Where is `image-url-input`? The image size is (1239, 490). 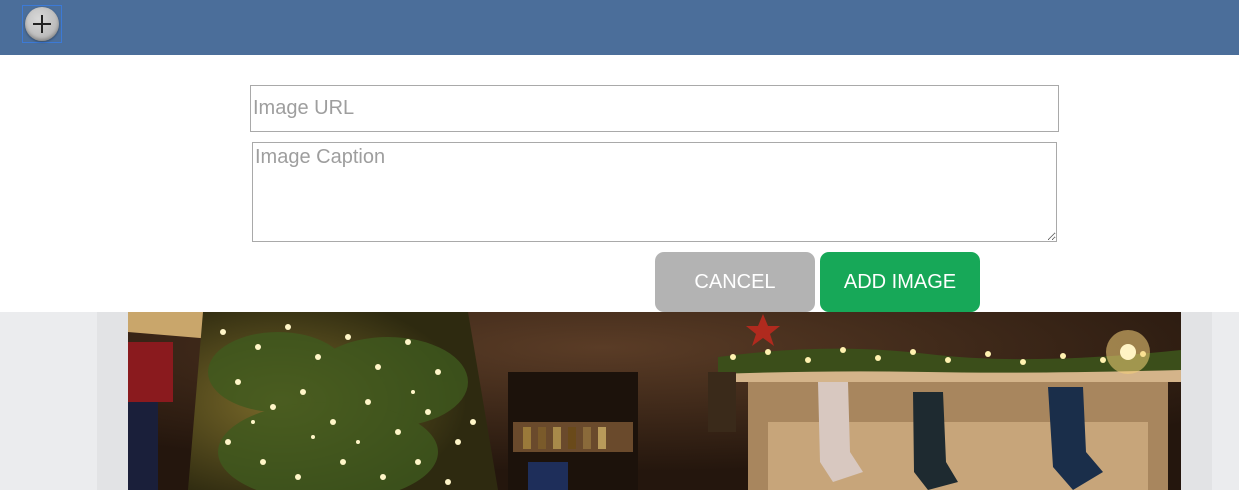 image-url-input is located at coordinates (654, 108).